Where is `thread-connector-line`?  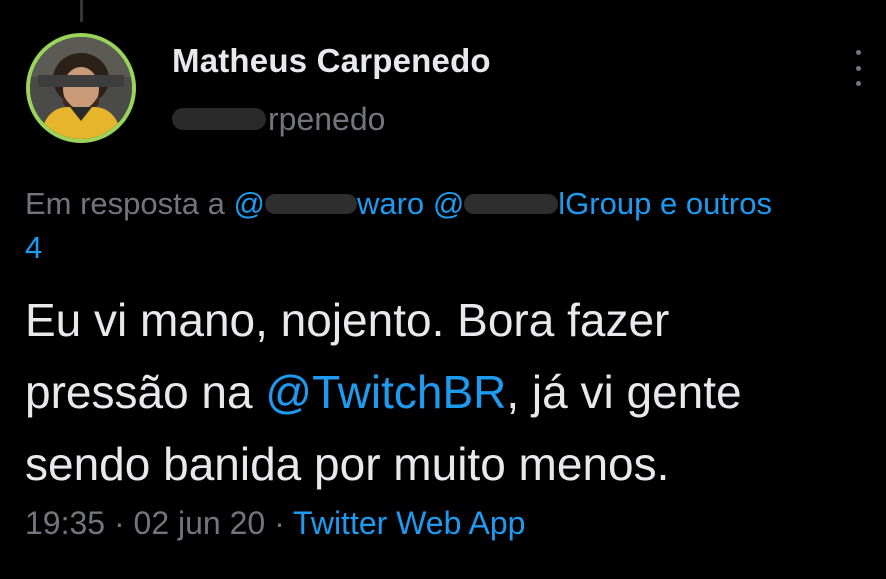 thread-connector-line is located at coordinates (81, 11).